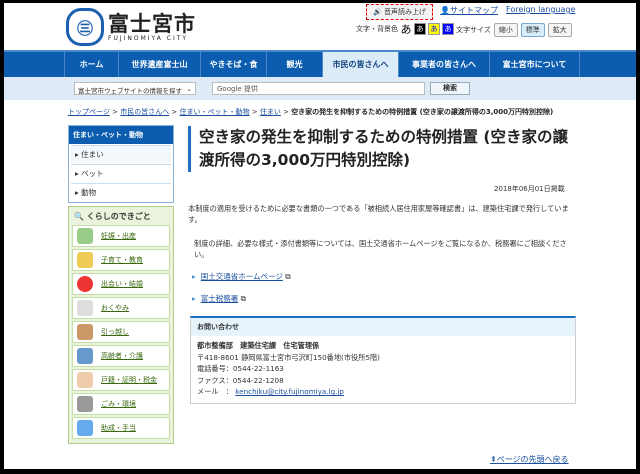  Describe the element at coordinates (121, 192) in the screenshot. I see `category-item-animals: ▸ 動物` at that location.